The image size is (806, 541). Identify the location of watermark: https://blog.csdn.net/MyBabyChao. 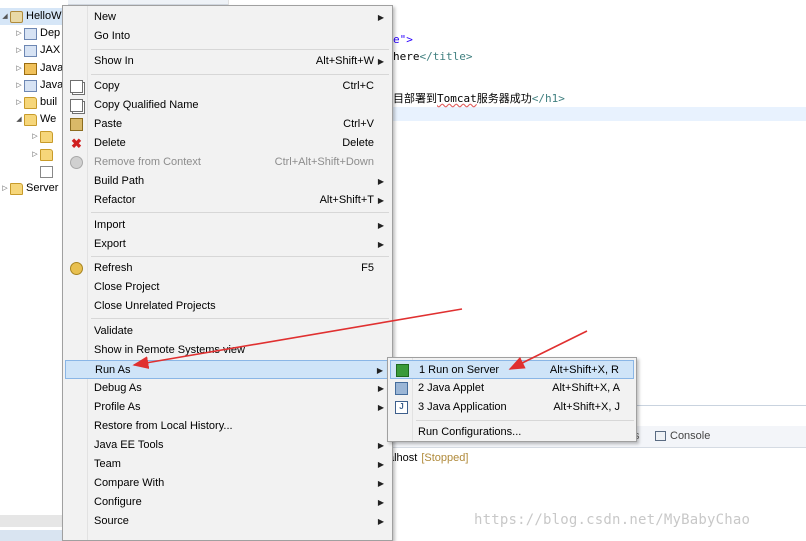
(612, 520).